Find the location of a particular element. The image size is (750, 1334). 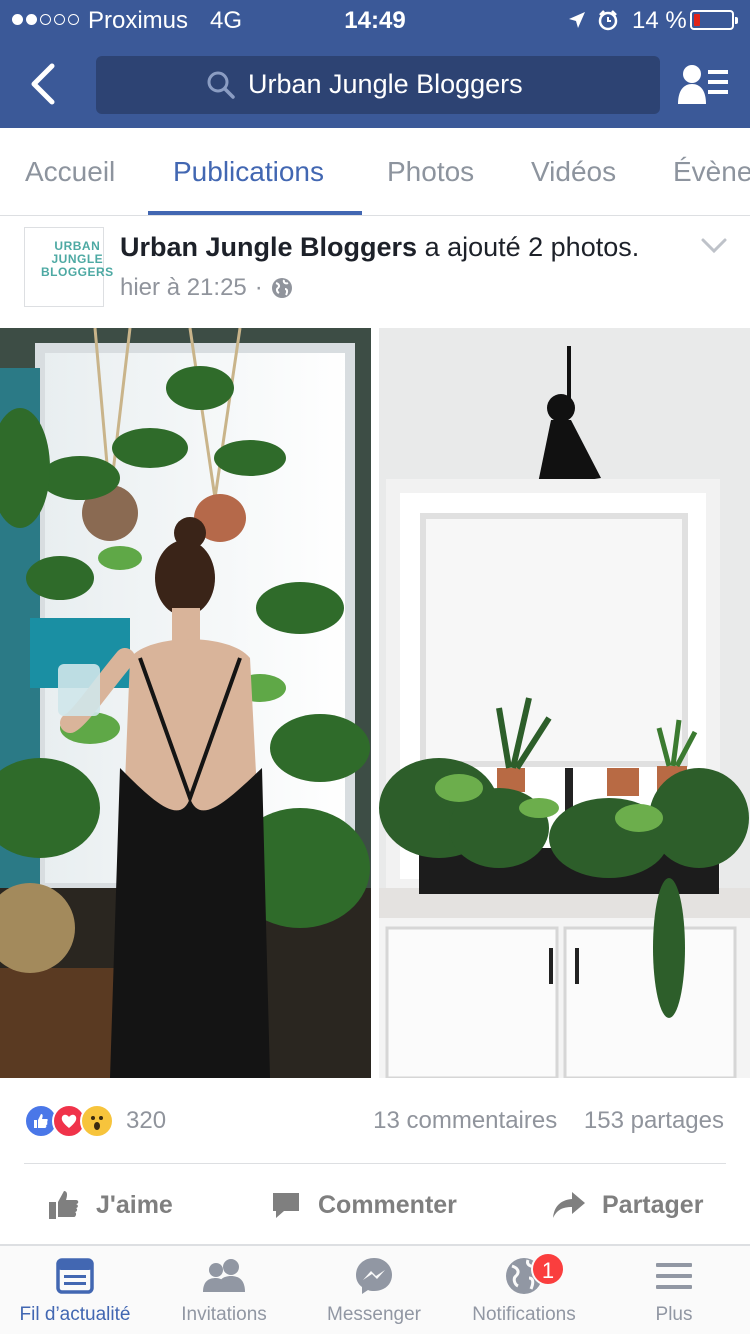

reactions-count: 320 is located at coordinates (146, 1120).